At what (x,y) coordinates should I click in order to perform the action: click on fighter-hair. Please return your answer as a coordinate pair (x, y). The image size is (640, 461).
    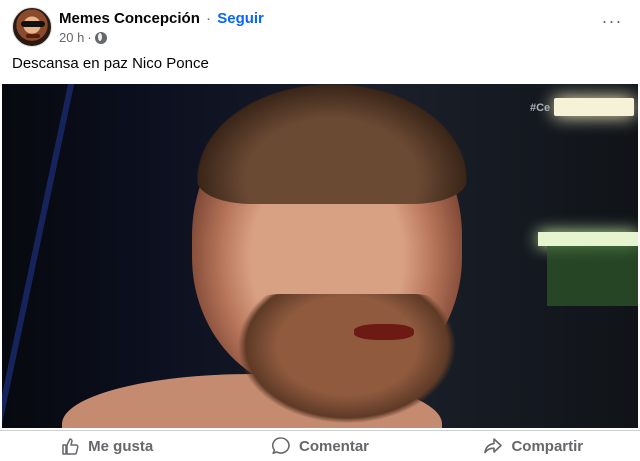
    Looking at the image, I should click on (332, 144).